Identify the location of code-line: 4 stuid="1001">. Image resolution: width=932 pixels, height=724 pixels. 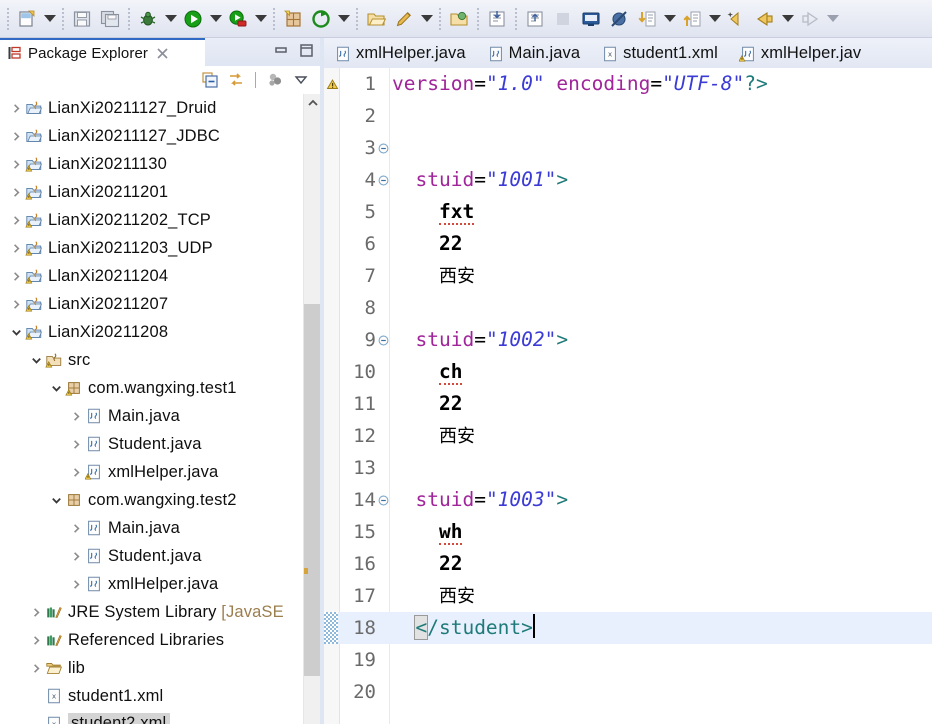
(628, 180).